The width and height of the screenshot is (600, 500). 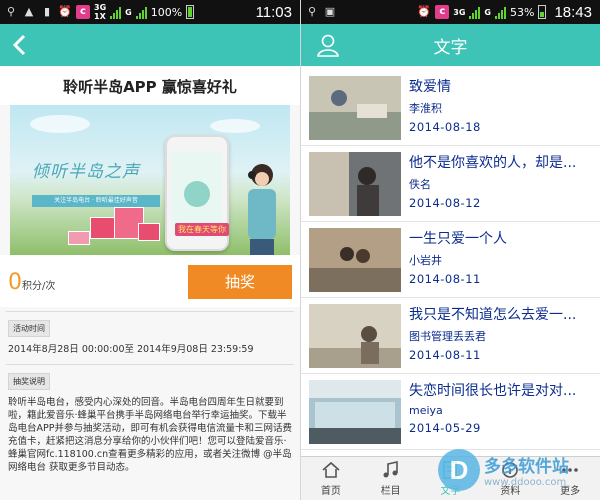 What do you see at coordinates (39, 286) in the screenshot?
I see `points-unit: 积分/次` at bounding box center [39, 286].